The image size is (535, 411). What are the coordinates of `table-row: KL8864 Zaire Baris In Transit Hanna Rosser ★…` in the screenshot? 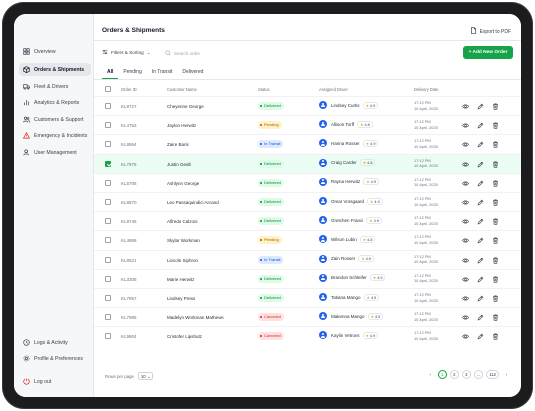 It's located at (307, 143).